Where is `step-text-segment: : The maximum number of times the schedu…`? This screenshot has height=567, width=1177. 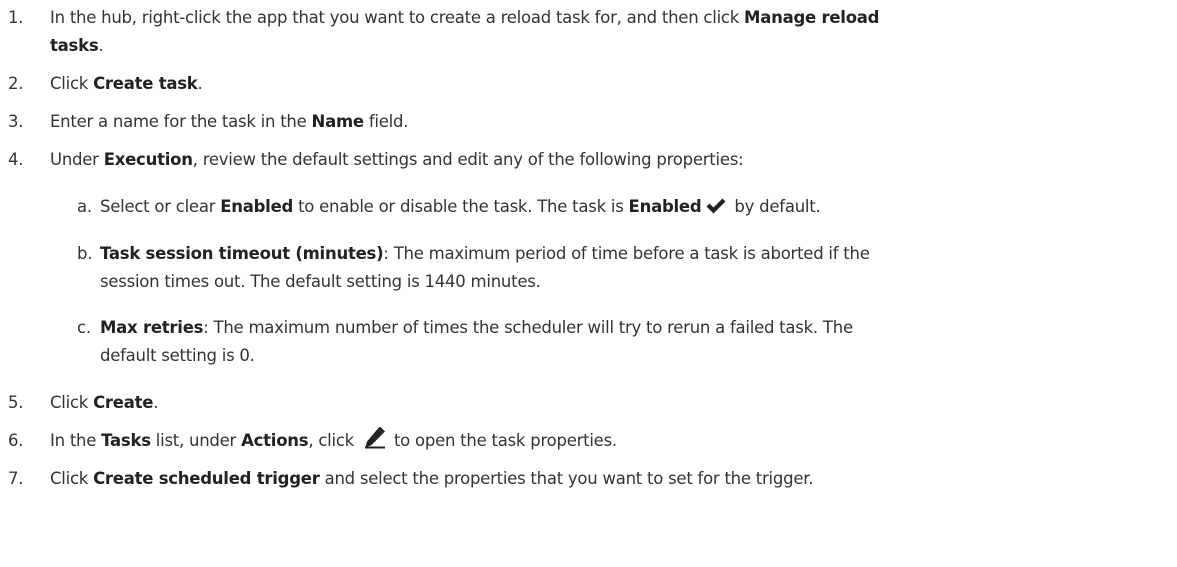 step-text-segment: : The maximum number of times the schedu… is located at coordinates (528, 327).